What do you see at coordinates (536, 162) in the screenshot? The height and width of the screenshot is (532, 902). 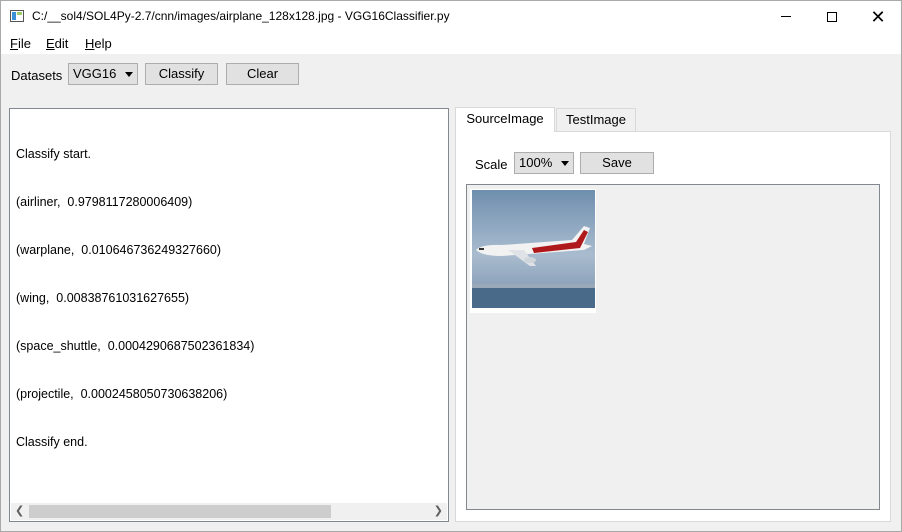 I see `scale-combobox-value: 100%` at bounding box center [536, 162].